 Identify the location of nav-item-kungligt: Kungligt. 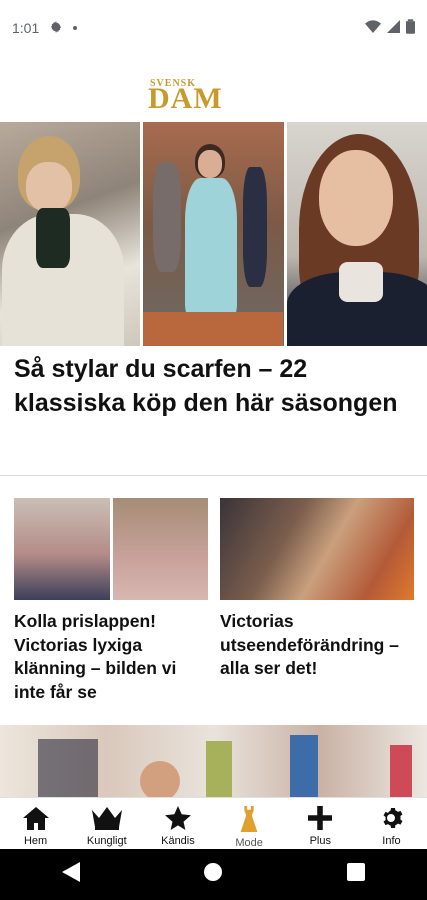
(106, 823).